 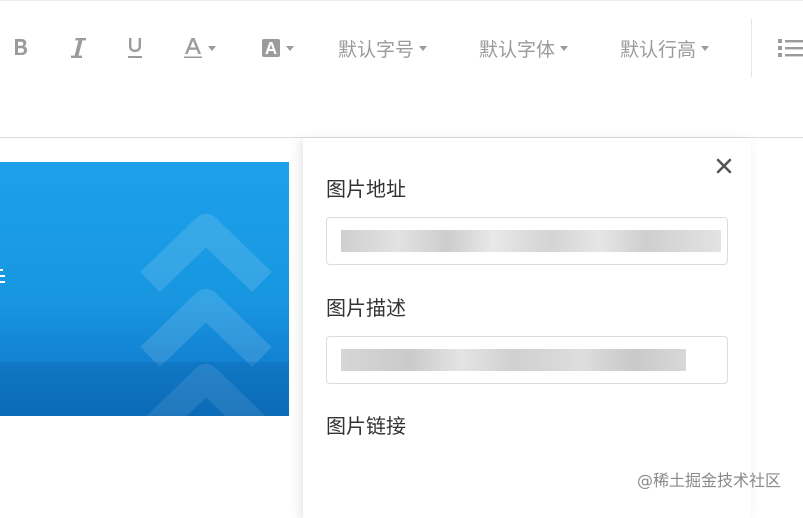 What do you see at coordinates (144, 315) in the screenshot?
I see `logo-watermark-shape` at bounding box center [144, 315].